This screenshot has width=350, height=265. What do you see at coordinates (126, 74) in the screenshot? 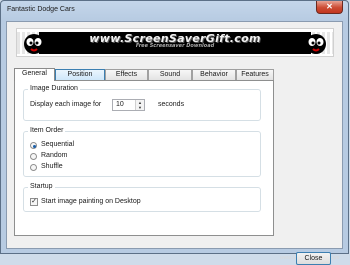
I see `tab-effects: Effects` at bounding box center [126, 74].